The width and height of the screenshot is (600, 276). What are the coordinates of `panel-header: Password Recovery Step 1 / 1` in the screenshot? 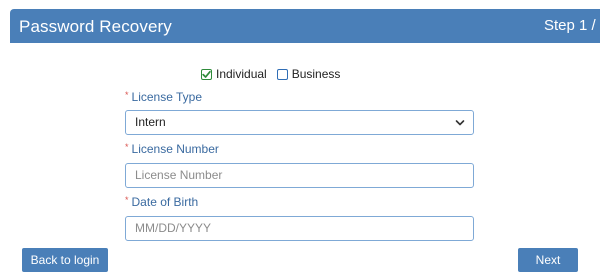 It's located at (305, 26).